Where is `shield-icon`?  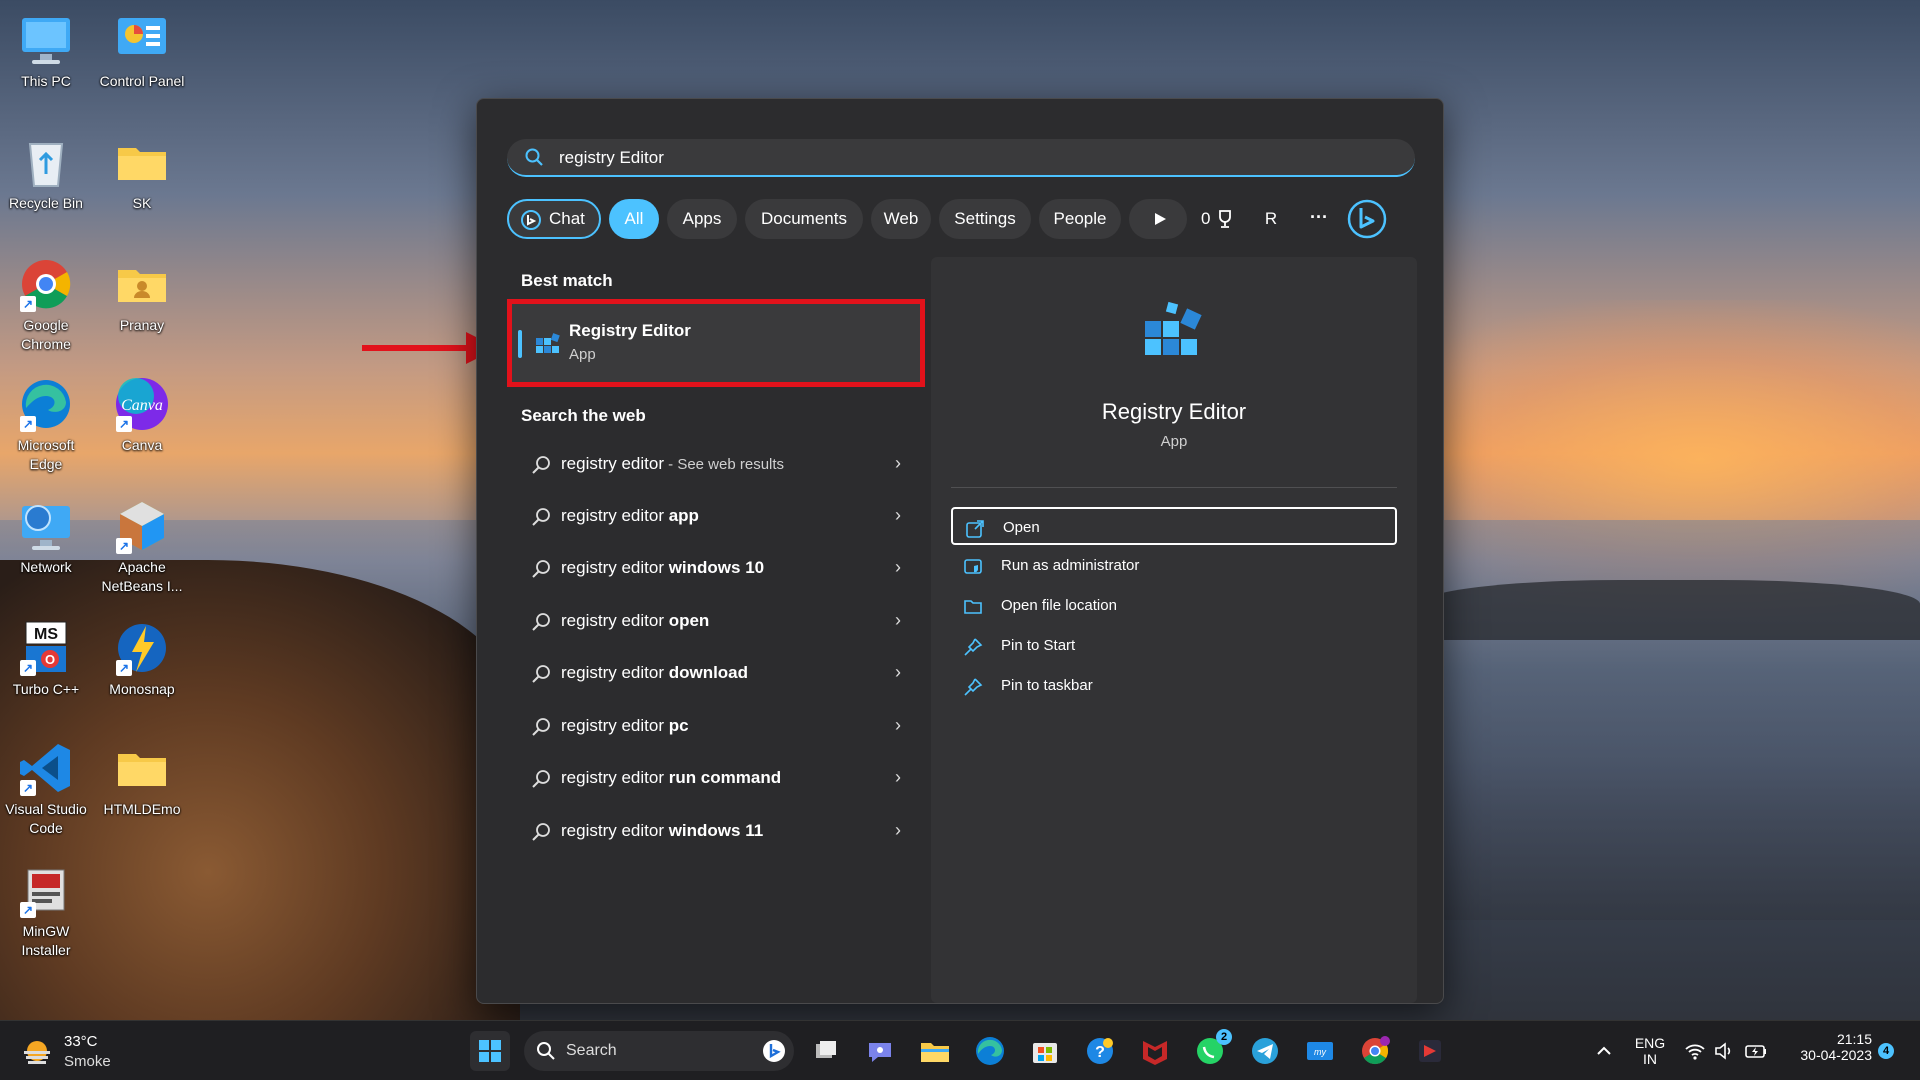
shield-icon is located at coordinates (973, 566).